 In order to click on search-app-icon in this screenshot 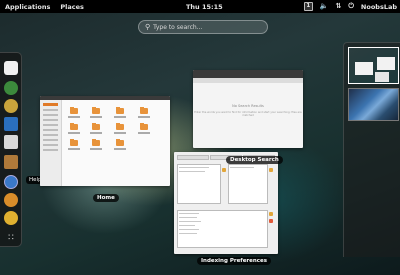, I will do `click(11, 200)`.